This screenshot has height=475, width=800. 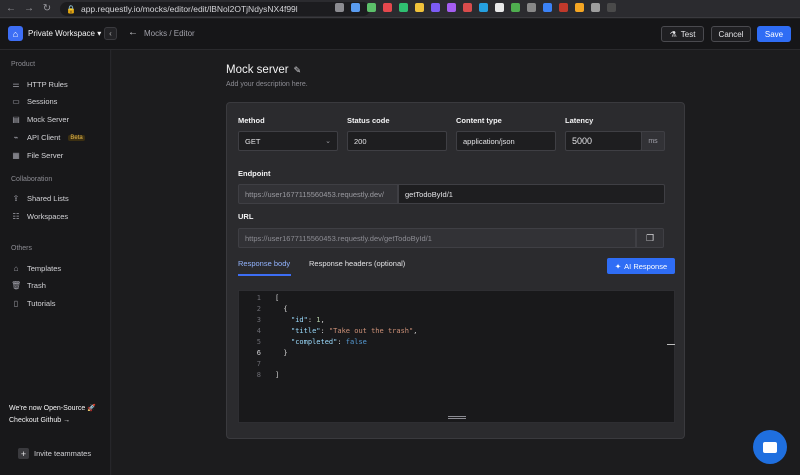 I want to click on pencil-icon: ✎, so click(x=298, y=70).